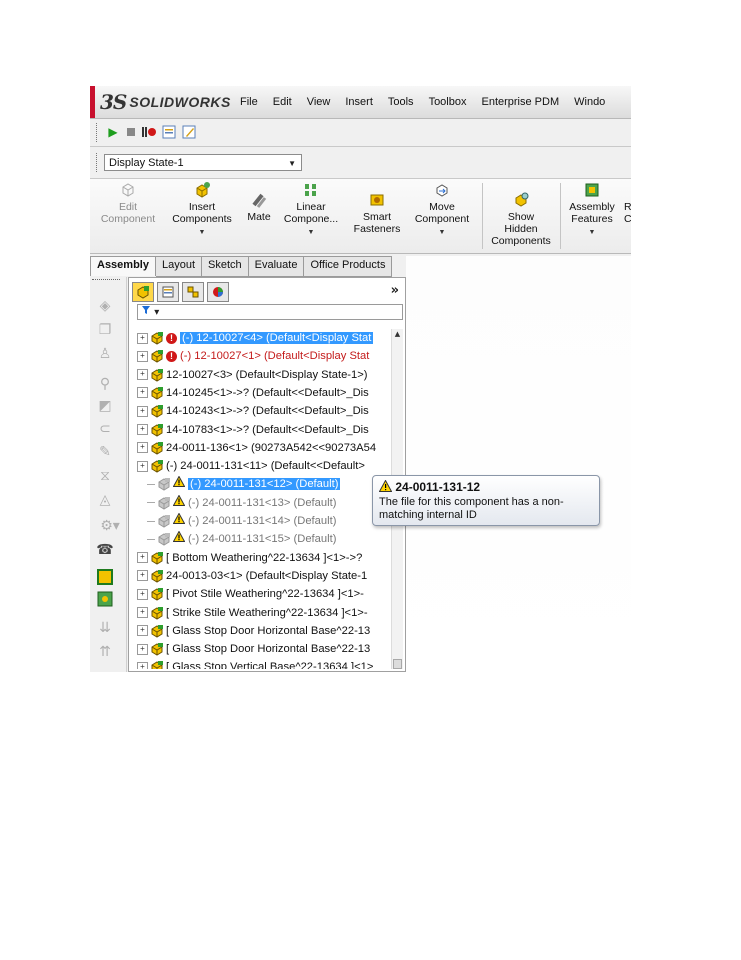 The image size is (741, 960). What do you see at coordinates (266, 430) in the screenshot?
I see `tree-row: +14-10783<1>->? (Default<<Default>_Dis` at bounding box center [266, 430].